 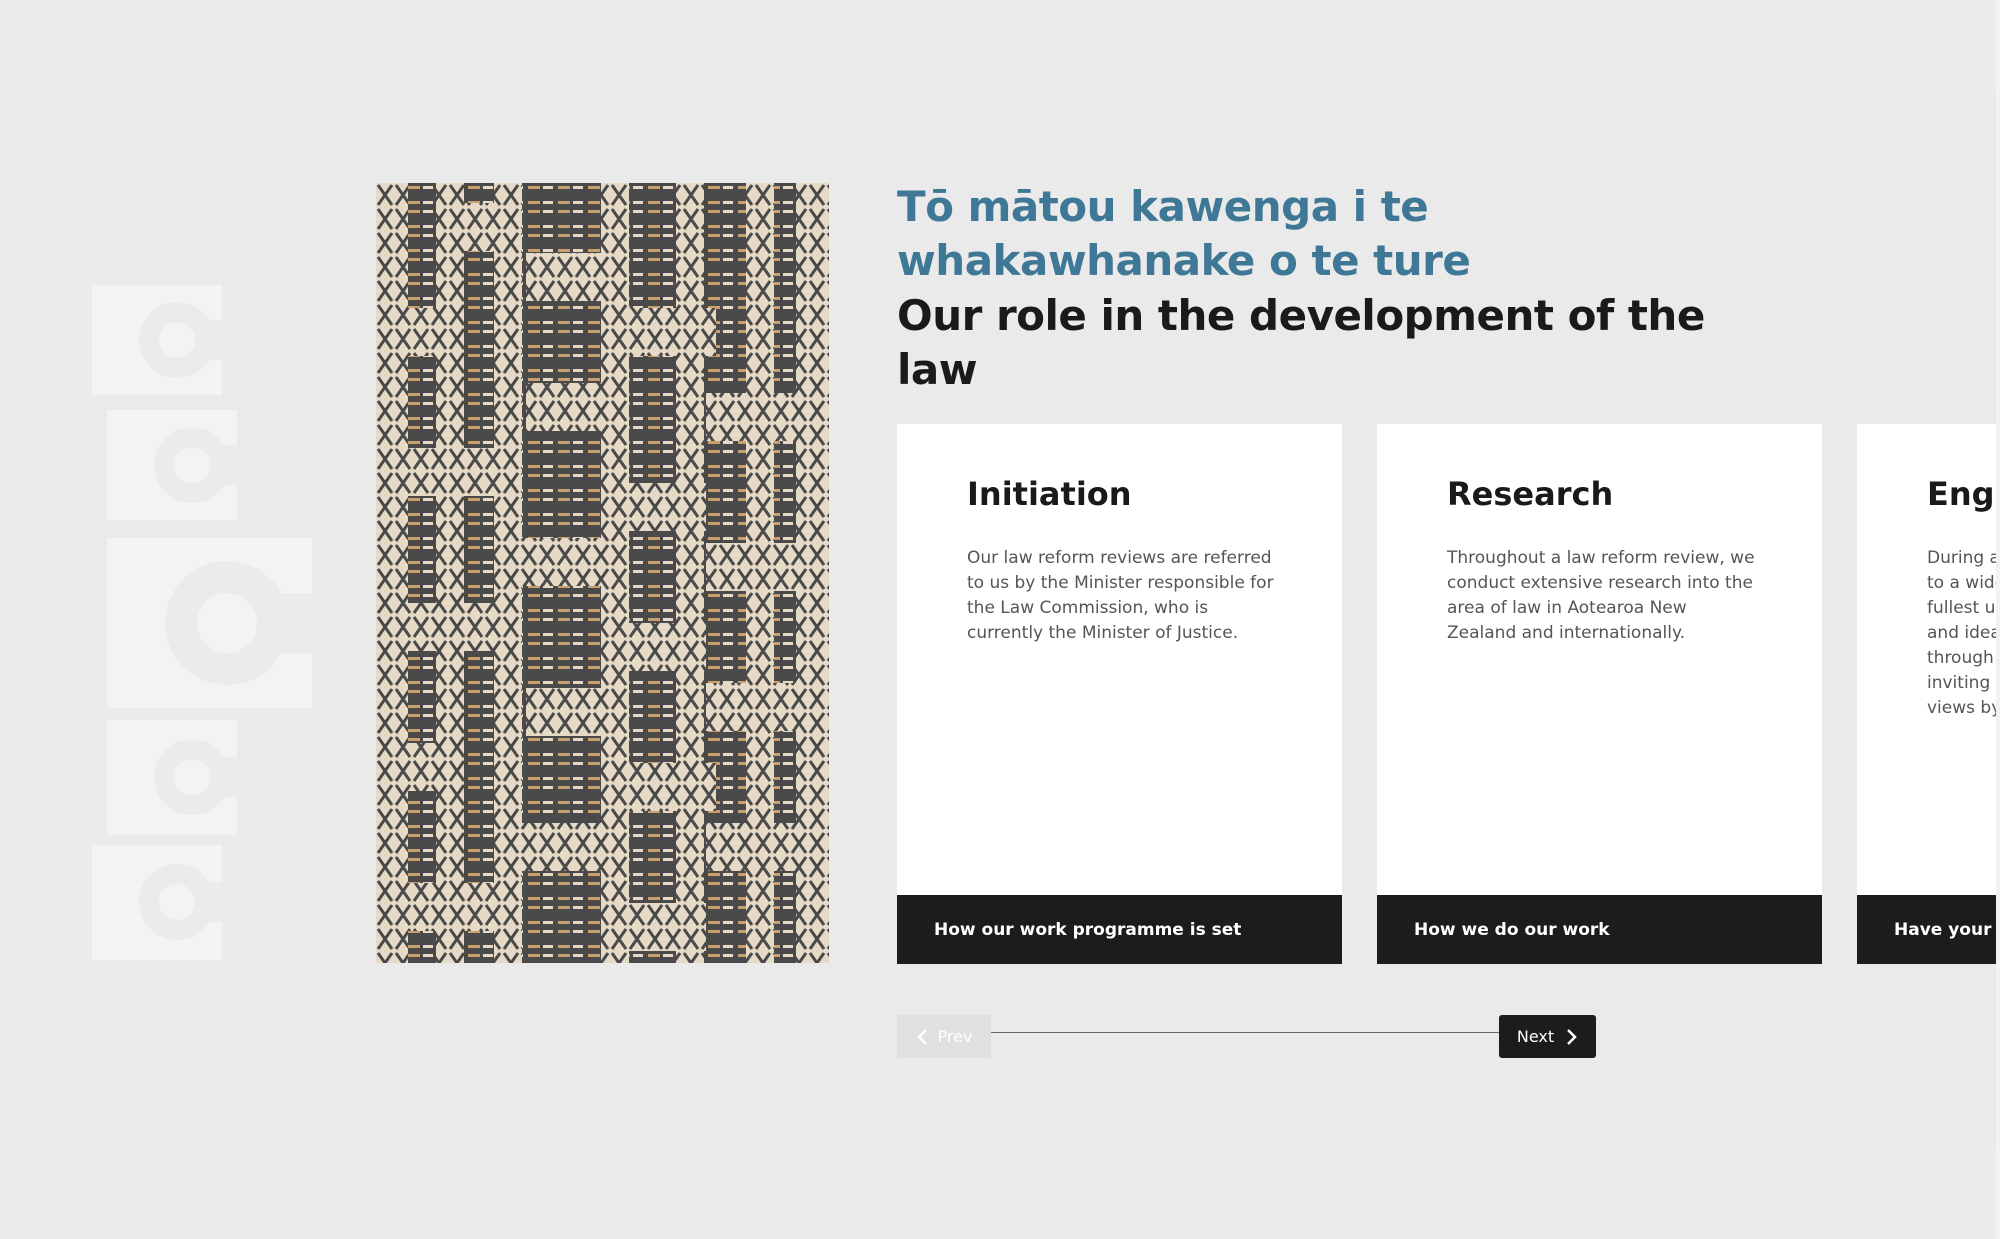 What do you see at coordinates (955, 1036) in the screenshot?
I see `prev-label: Prev` at bounding box center [955, 1036].